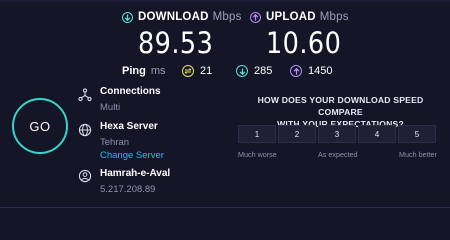  What do you see at coordinates (320, 71) in the screenshot?
I see `ping-upload-value: 1450` at bounding box center [320, 71].